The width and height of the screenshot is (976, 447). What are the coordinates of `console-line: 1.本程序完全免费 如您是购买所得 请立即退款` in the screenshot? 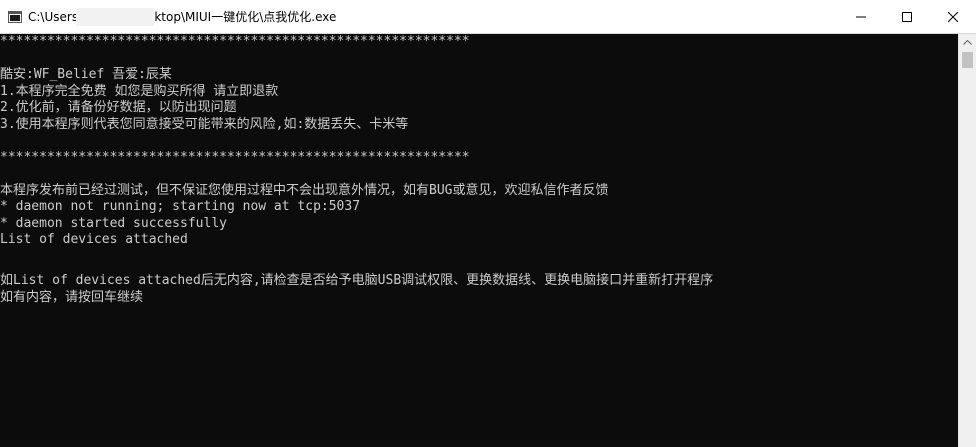 It's located at (139, 91).